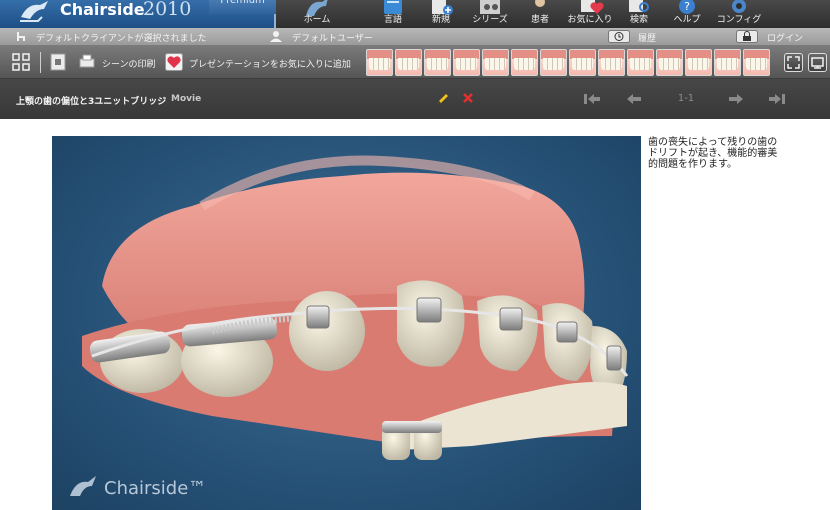 Image resolution: width=830 pixels, height=510 pixels. I want to click on nav-search-button: 検索, so click(639, 14).